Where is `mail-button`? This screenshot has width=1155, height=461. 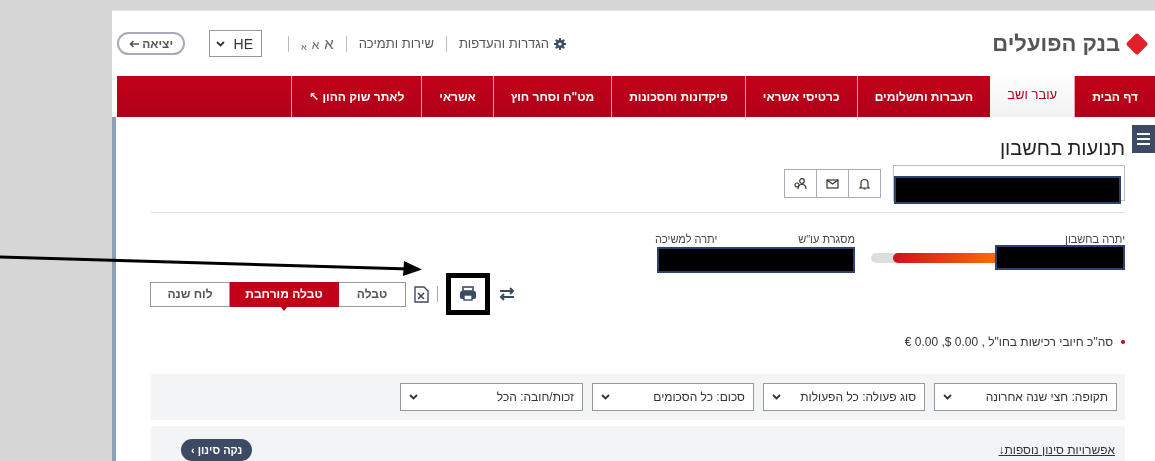
mail-button is located at coordinates (832, 183).